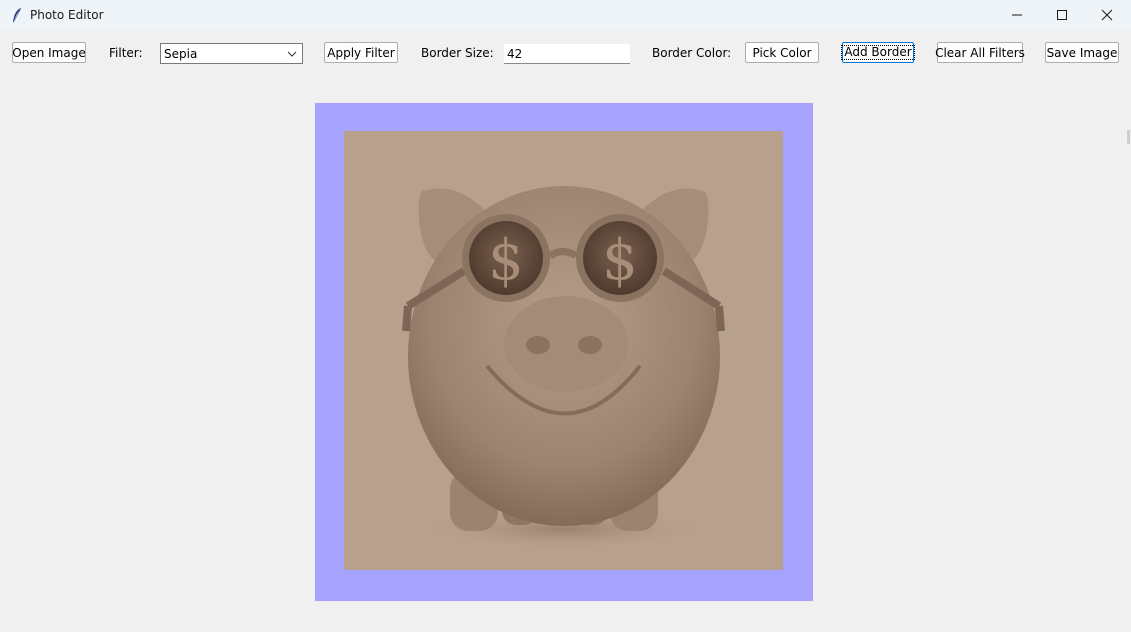 The image size is (1131, 632). I want to click on filter-select: Sepia, so click(231, 53).